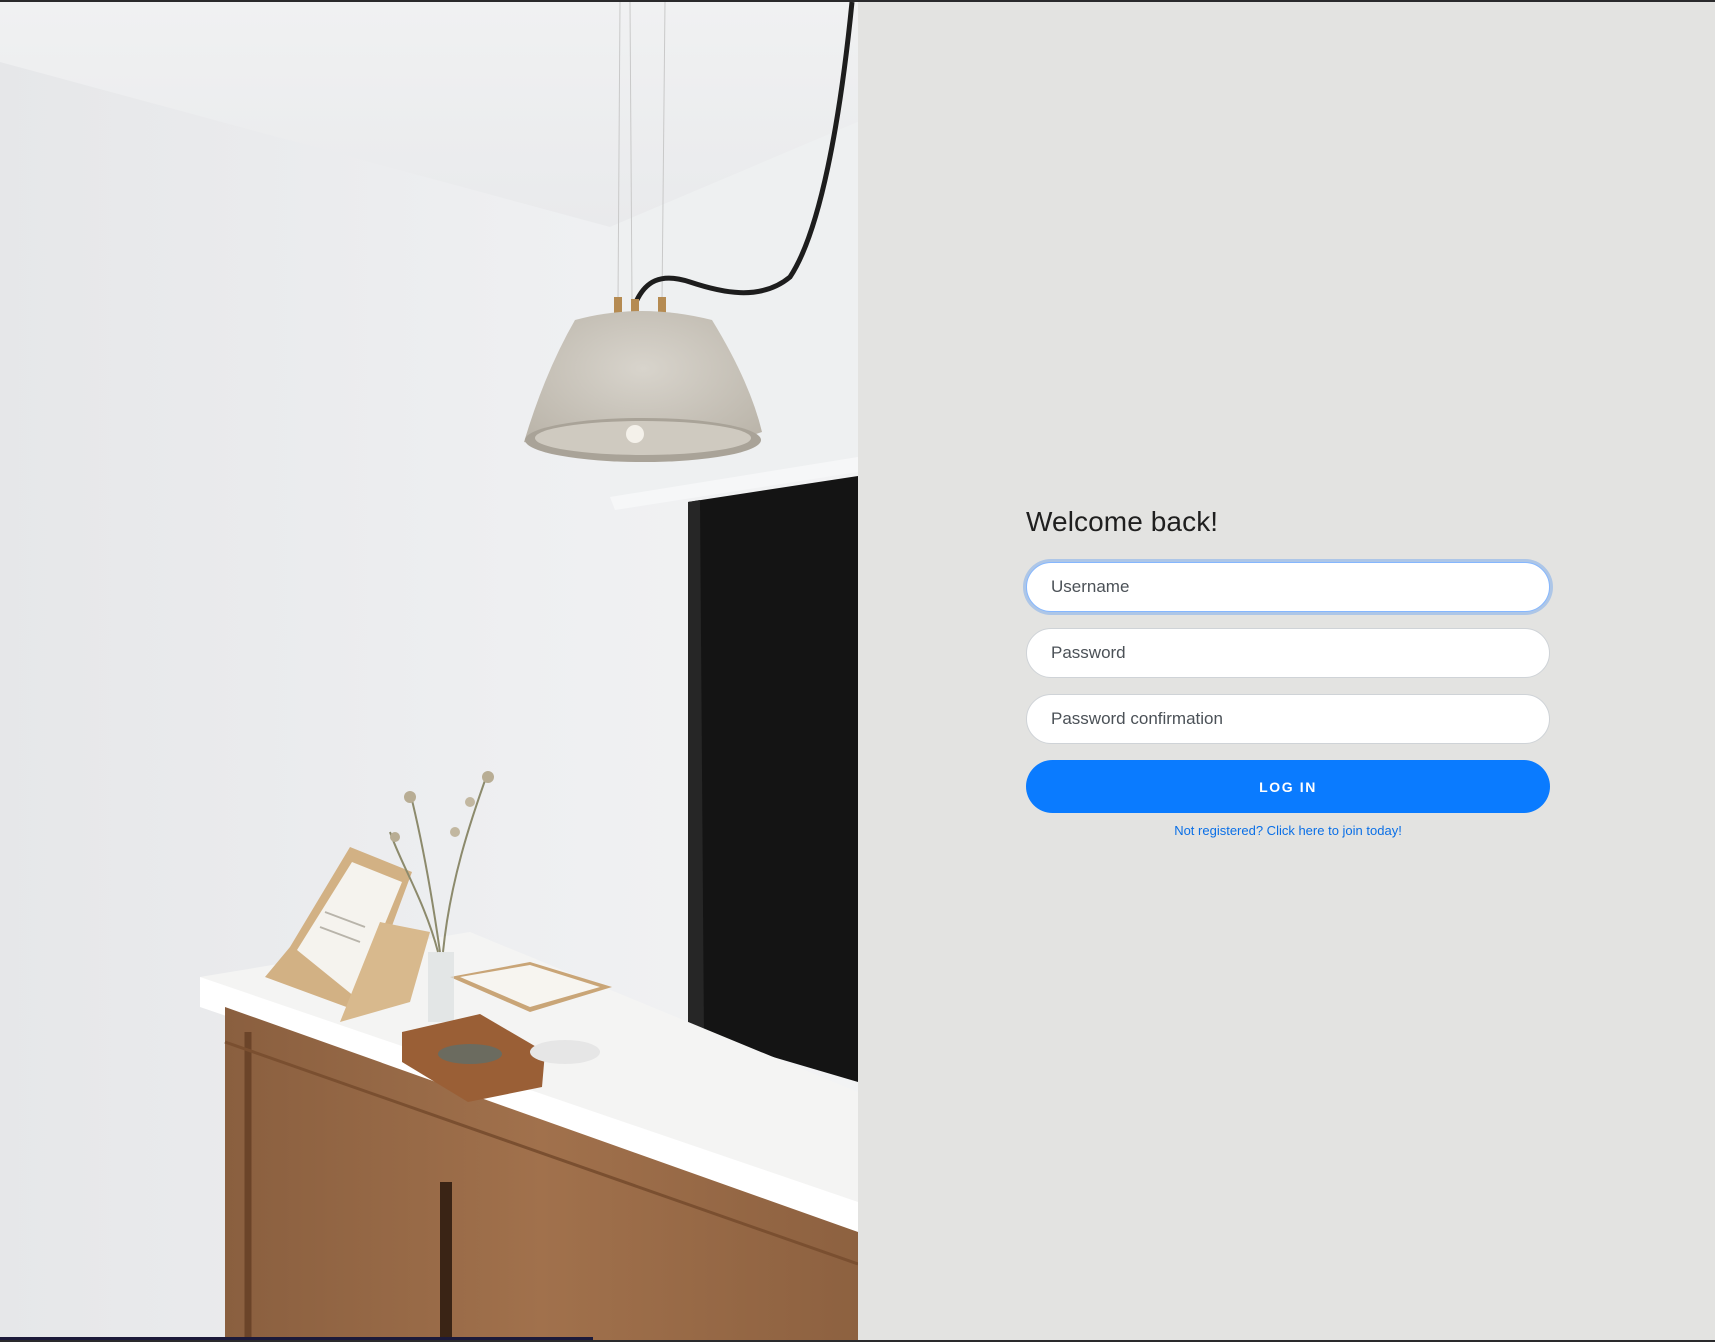 The height and width of the screenshot is (1342, 1715). What do you see at coordinates (1288, 719) in the screenshot?
I see `password-confirmation-input` at bounding box center [1288, 719].